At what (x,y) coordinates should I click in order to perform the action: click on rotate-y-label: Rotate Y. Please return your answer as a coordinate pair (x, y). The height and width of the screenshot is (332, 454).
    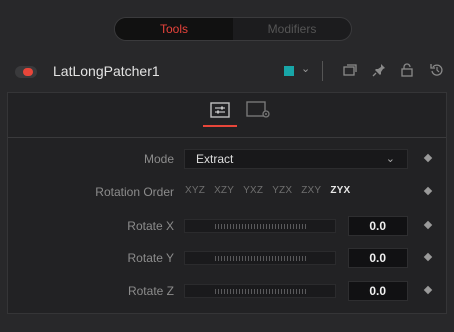
    Looking at the image, I should click on (150, 258).